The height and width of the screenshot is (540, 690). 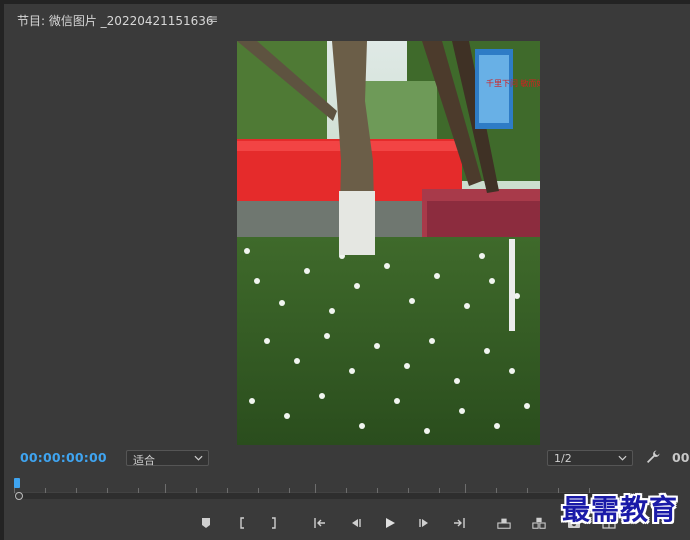 I want to click on step-back-icon, so click(x=356, y=523).